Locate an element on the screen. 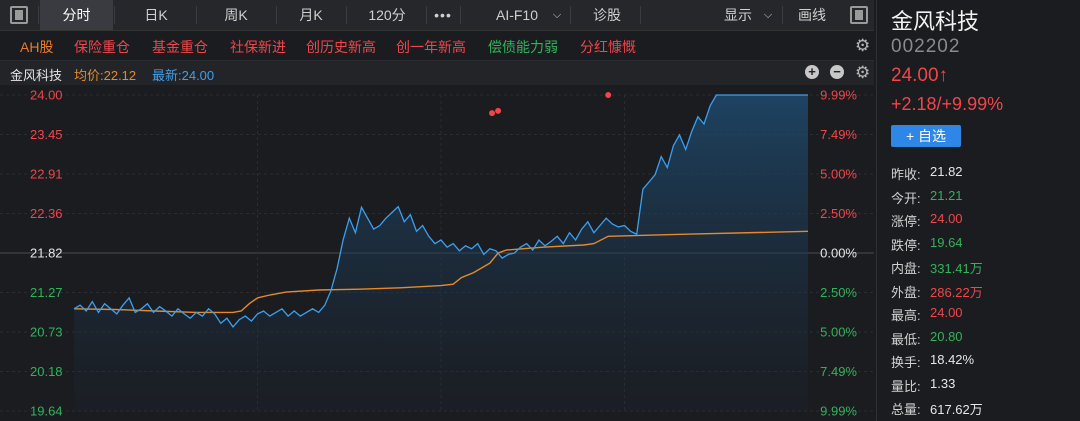 This screenshot has height=421, width=1080. tab-timeshare: 分时 is located at coordinates (76, 15).